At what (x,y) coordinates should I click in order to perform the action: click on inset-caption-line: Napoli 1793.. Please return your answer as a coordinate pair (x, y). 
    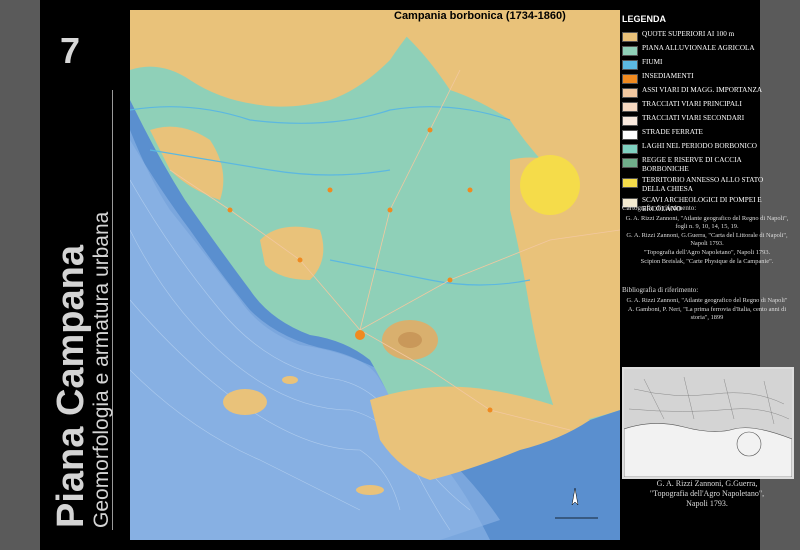
    Looking at the image, I should click on (707, 503).